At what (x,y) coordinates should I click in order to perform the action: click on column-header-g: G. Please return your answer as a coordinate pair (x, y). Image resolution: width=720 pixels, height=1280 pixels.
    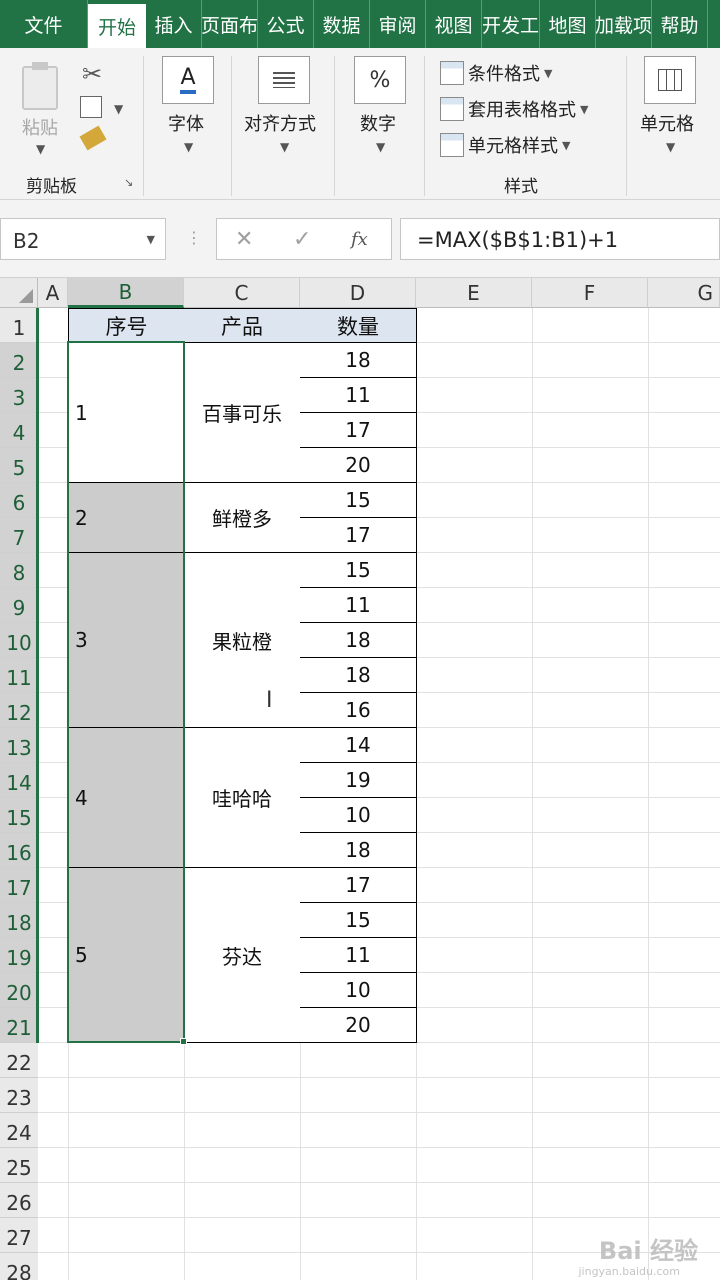
    Looking at the image, I should click on (684, 293).